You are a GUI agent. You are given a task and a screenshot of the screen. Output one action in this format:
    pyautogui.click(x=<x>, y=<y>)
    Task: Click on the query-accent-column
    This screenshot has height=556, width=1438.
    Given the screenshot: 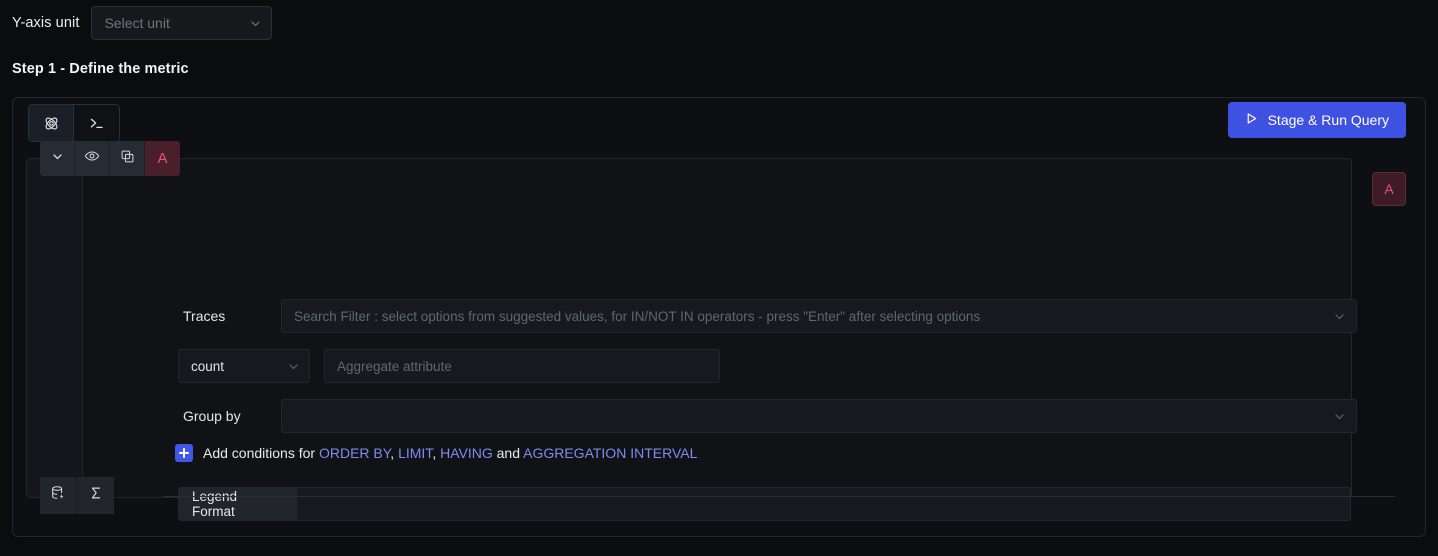 What is the action you would take?
    pyautogui.click(x=55, y=328)
    